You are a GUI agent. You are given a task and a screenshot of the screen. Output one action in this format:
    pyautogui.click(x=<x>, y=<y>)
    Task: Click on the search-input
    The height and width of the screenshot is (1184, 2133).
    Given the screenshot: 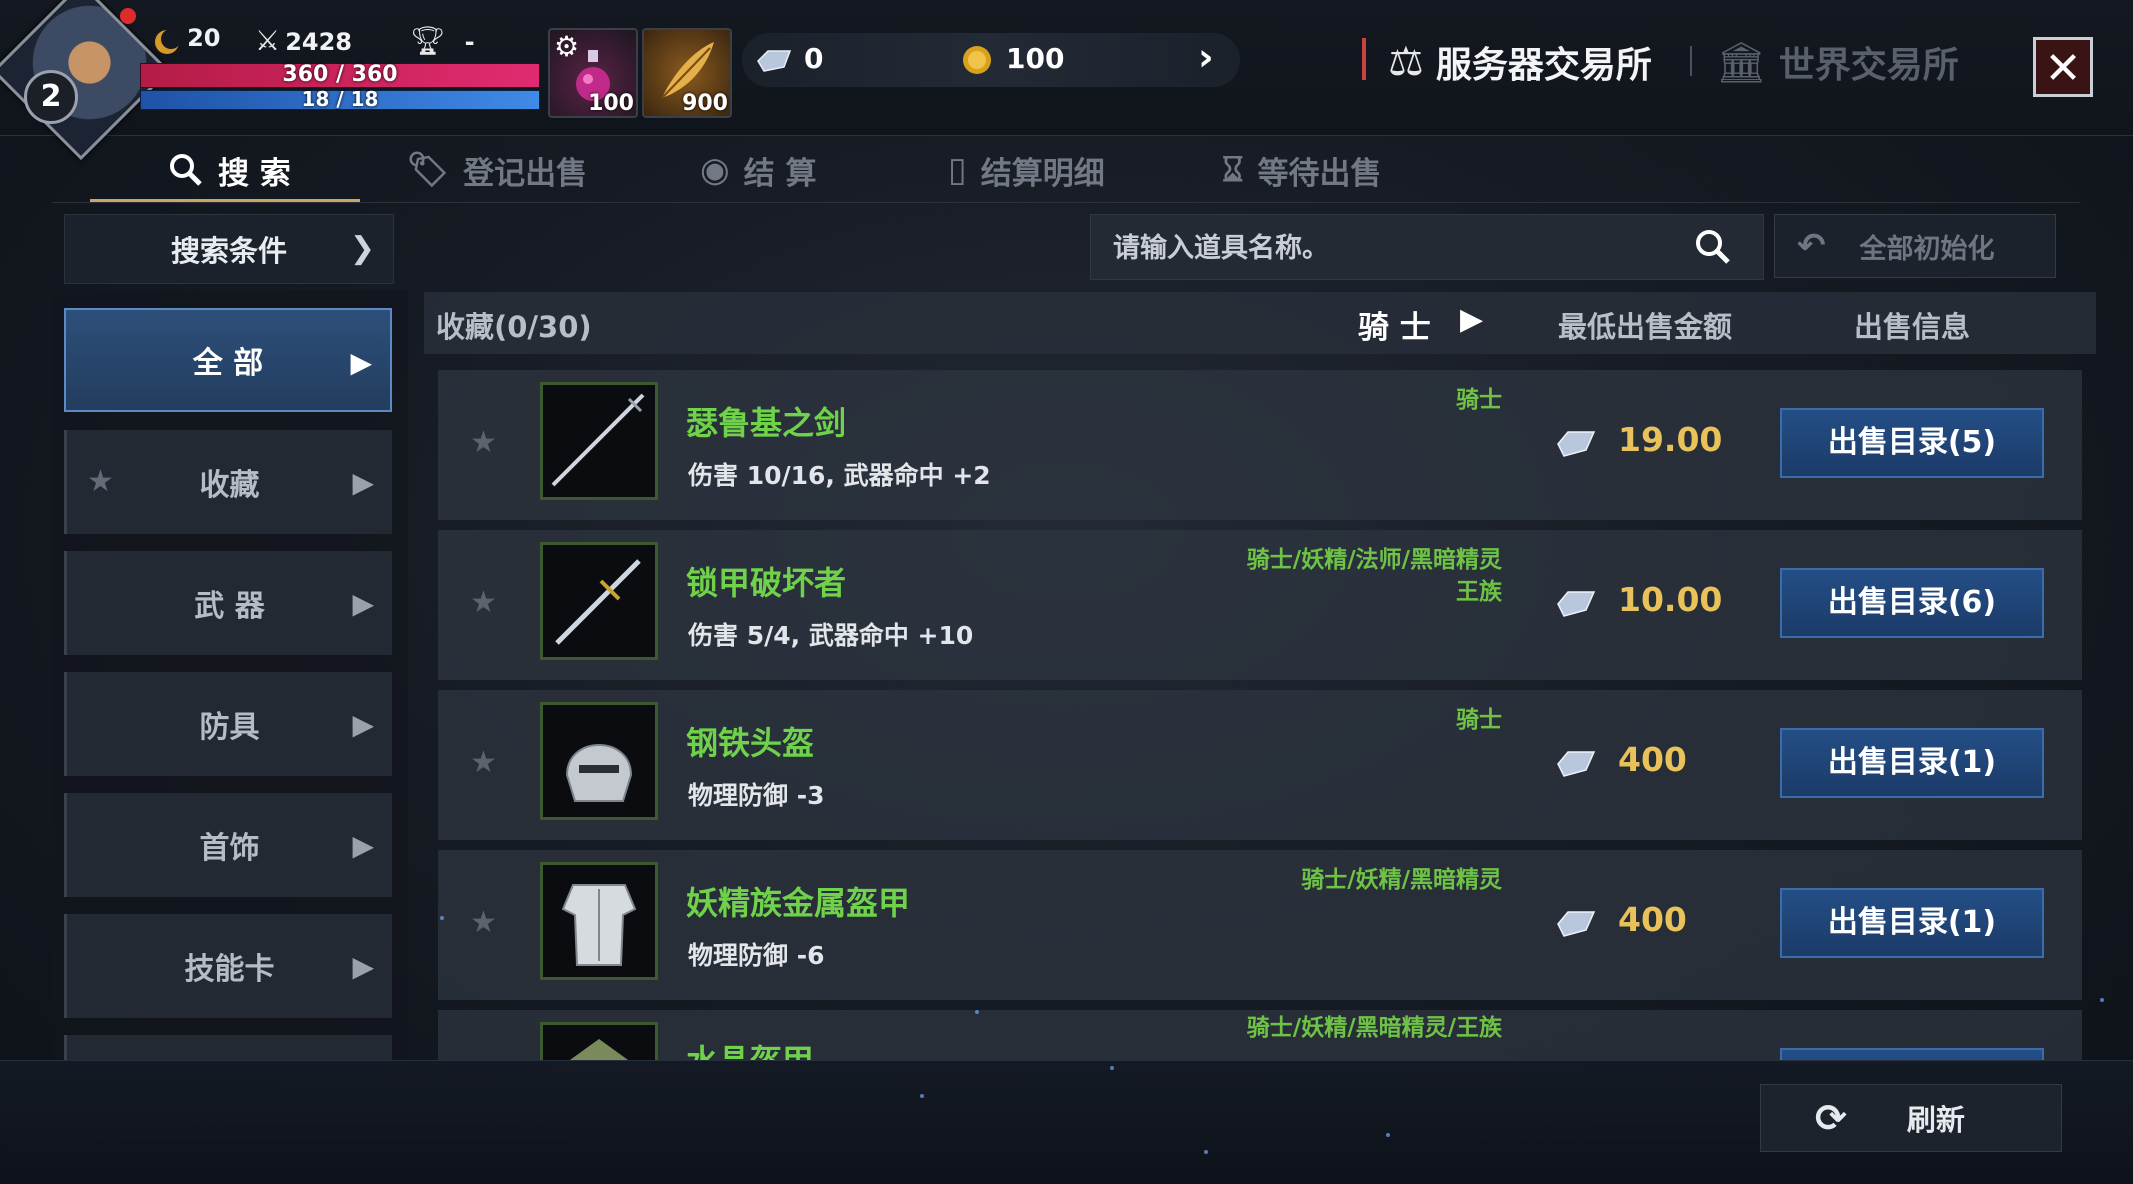 What is the action you would take?
    pyautogui.click(x=1393, y=248)
    